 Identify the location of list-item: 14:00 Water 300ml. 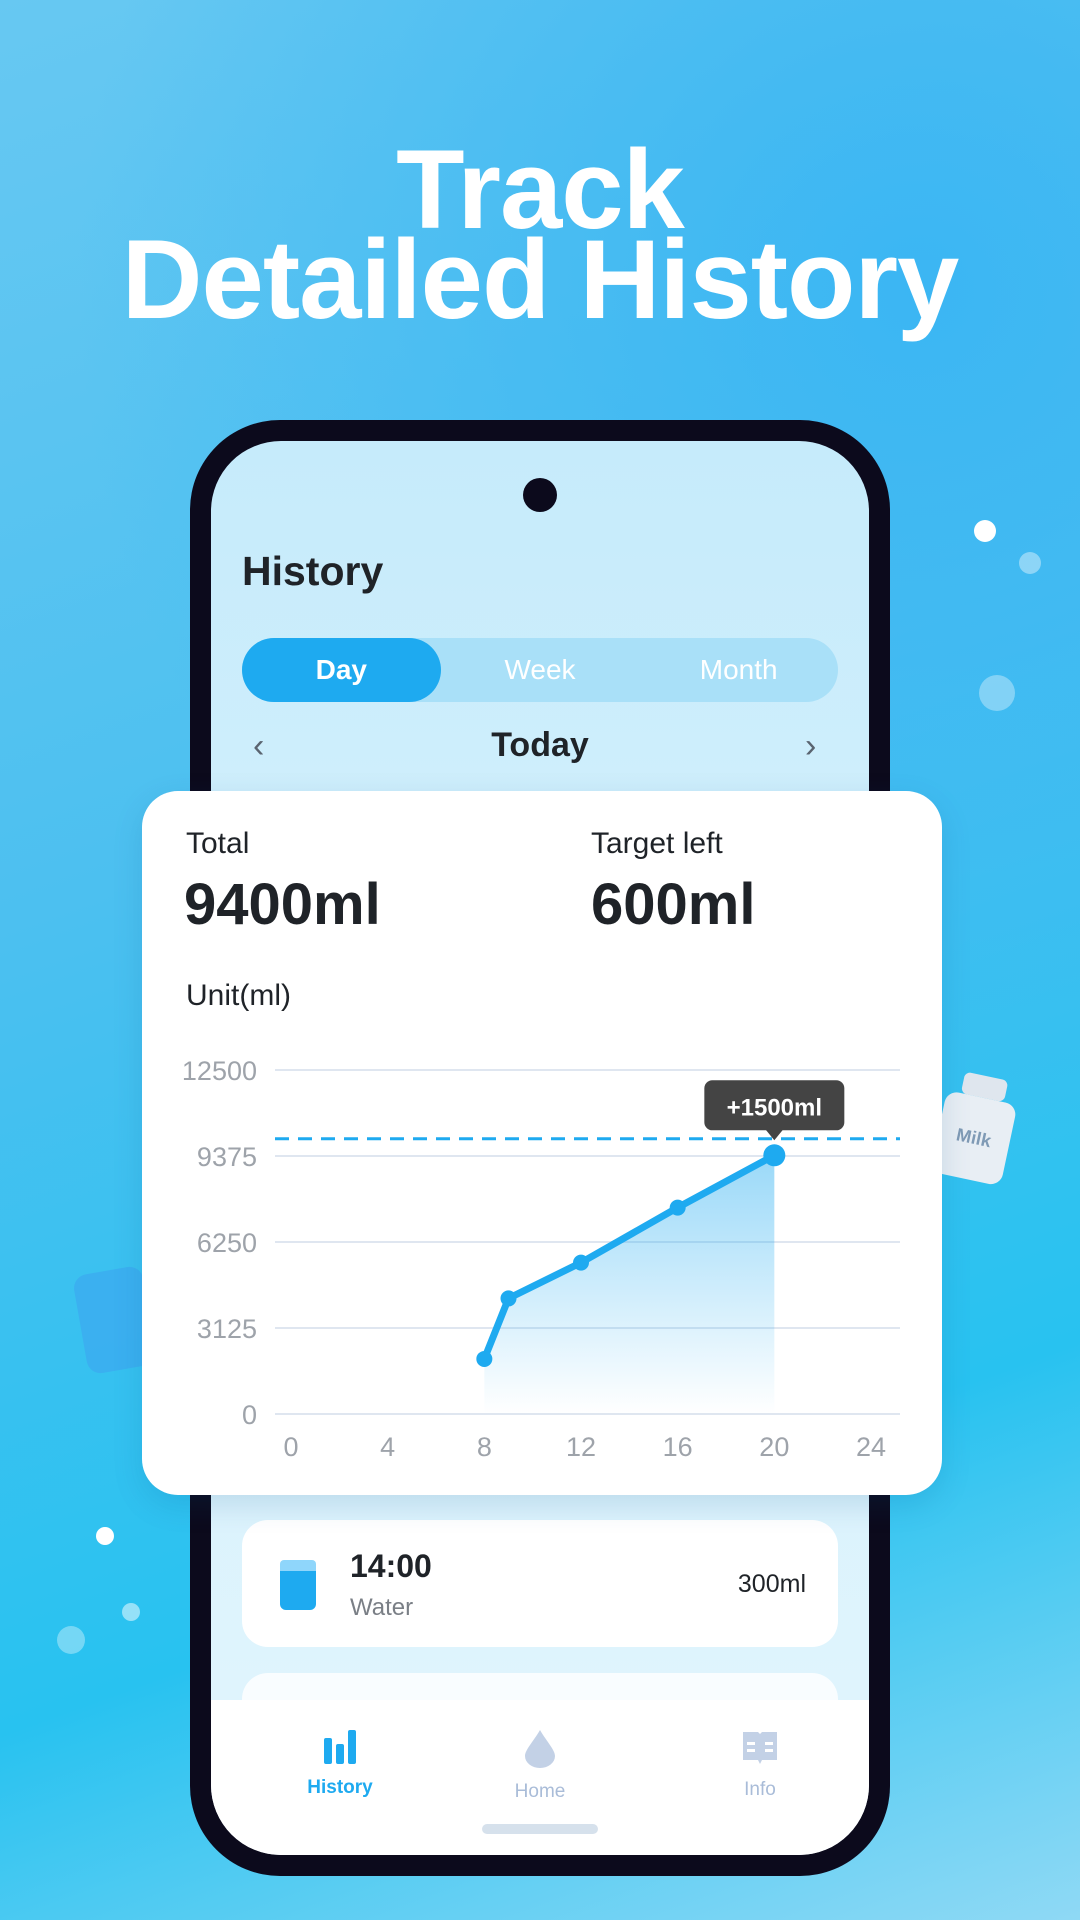
(540, 1583).